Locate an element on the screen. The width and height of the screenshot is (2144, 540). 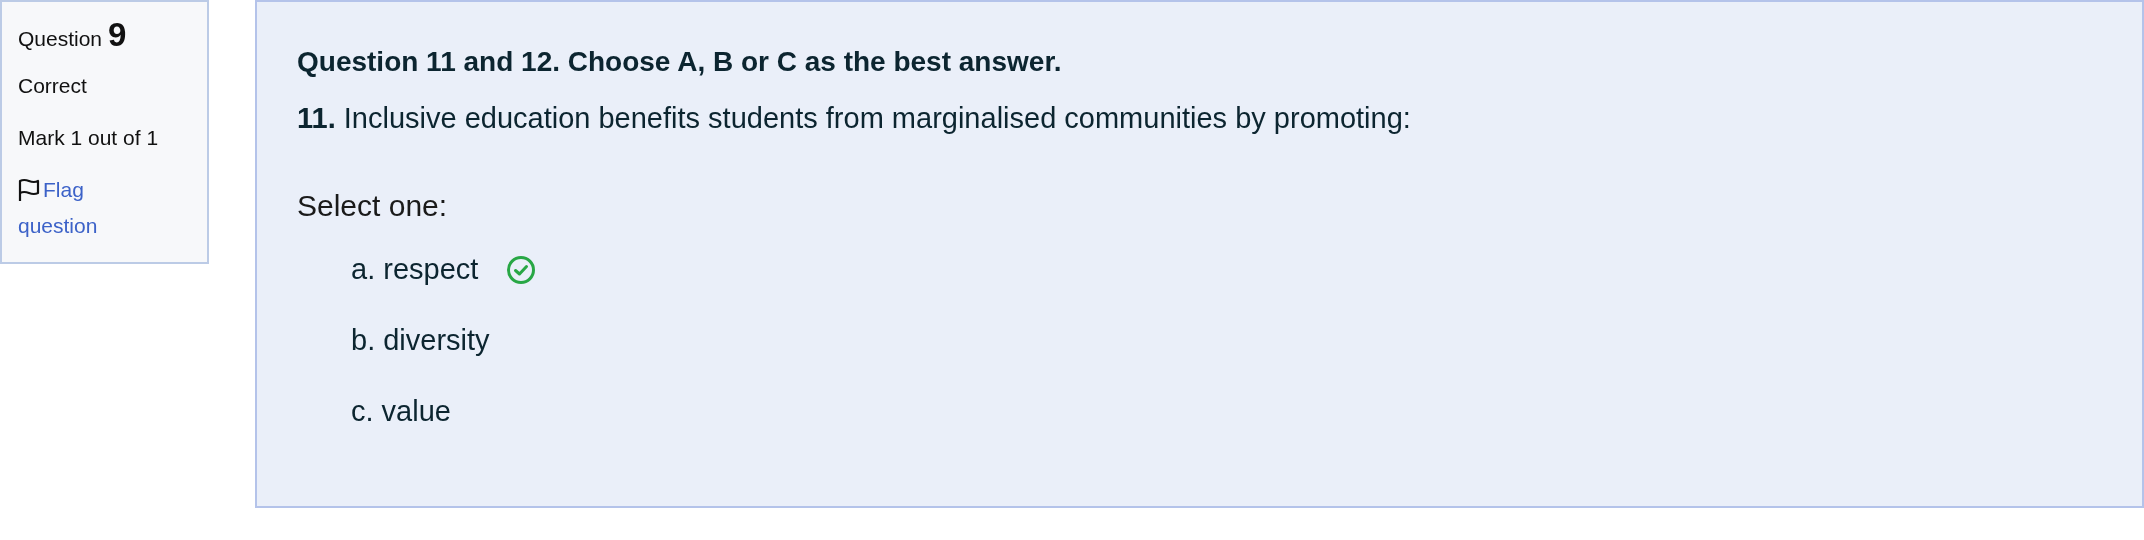
question-mark: Mark 1 out of 1 is located at coordinates (89, 138).